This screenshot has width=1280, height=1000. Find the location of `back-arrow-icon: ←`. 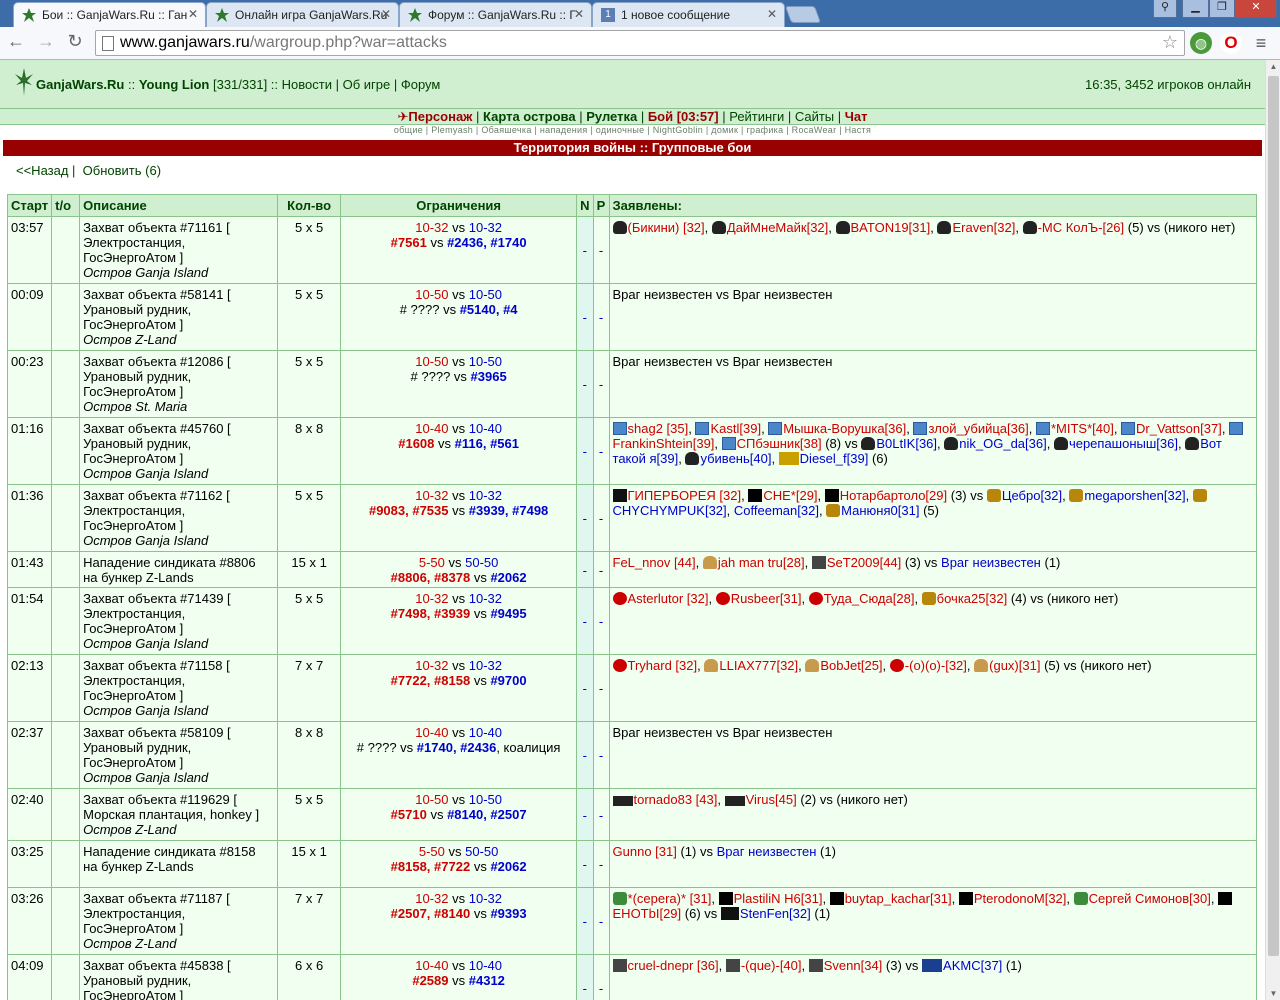

back-arrow-icon: ← is located at coordinates (16, 41).